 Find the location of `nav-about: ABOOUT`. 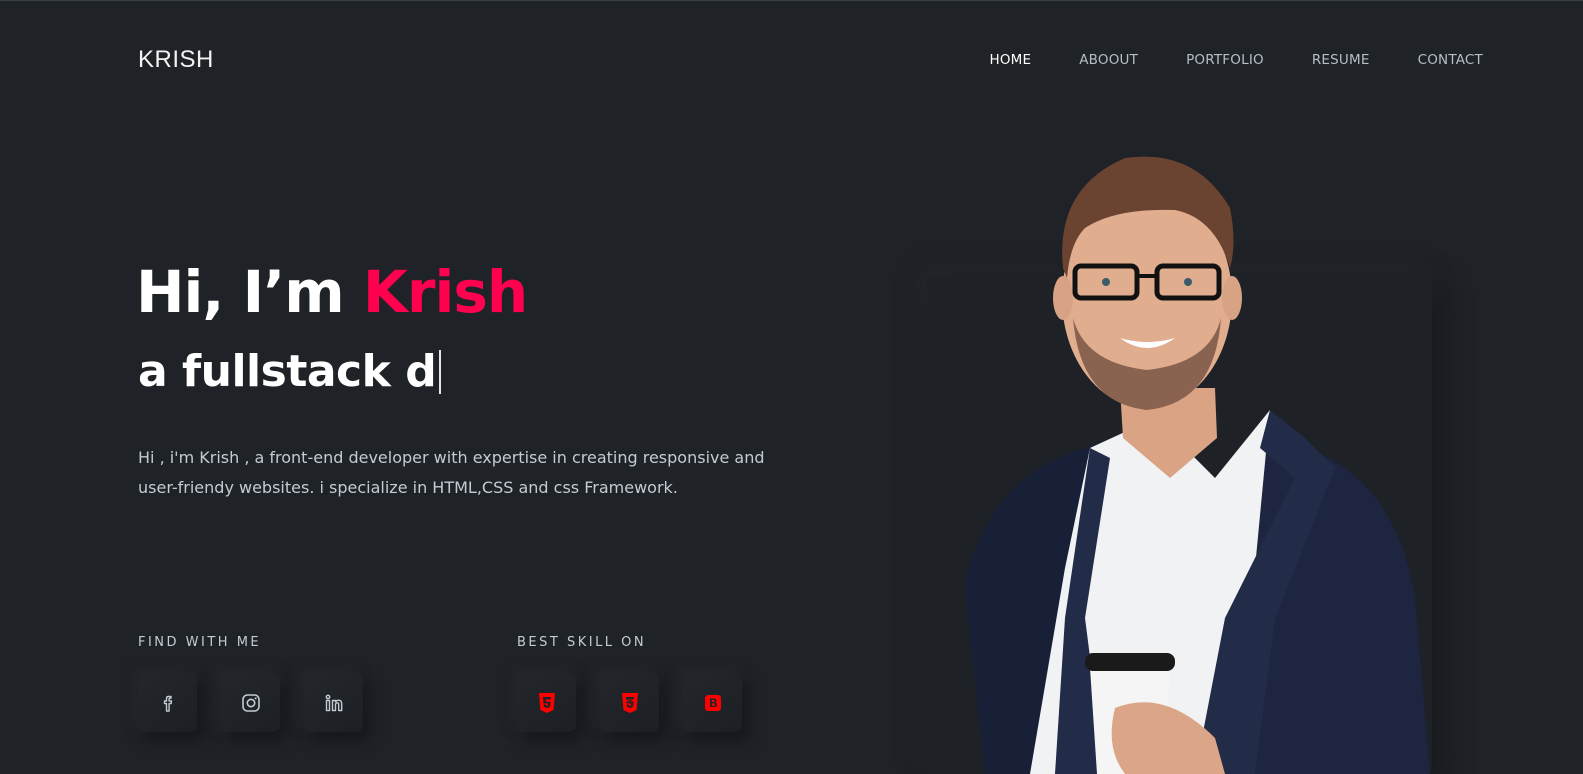

nav-about: ABOOUT is located at coordinates (1108, 60).